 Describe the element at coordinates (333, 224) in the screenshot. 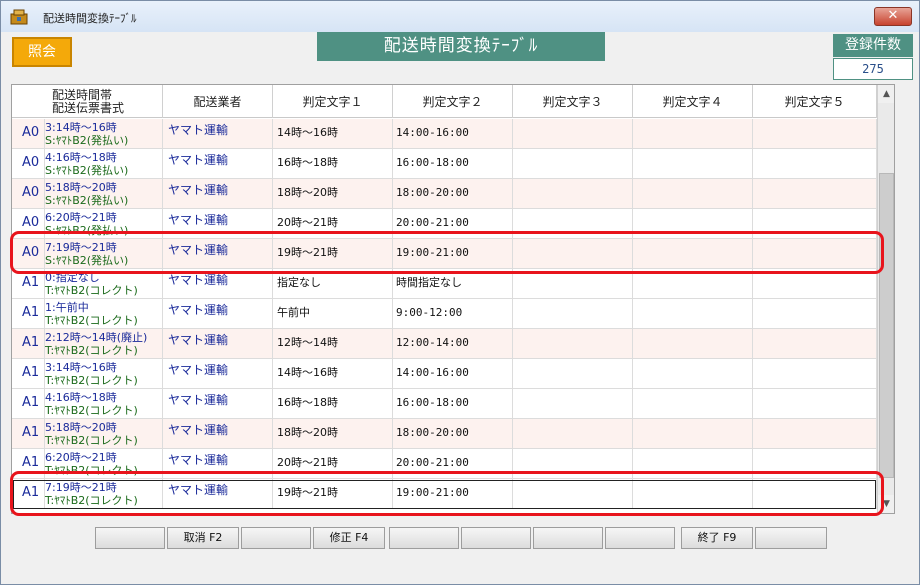

I see `row-j1: 20時～21時` at that location.